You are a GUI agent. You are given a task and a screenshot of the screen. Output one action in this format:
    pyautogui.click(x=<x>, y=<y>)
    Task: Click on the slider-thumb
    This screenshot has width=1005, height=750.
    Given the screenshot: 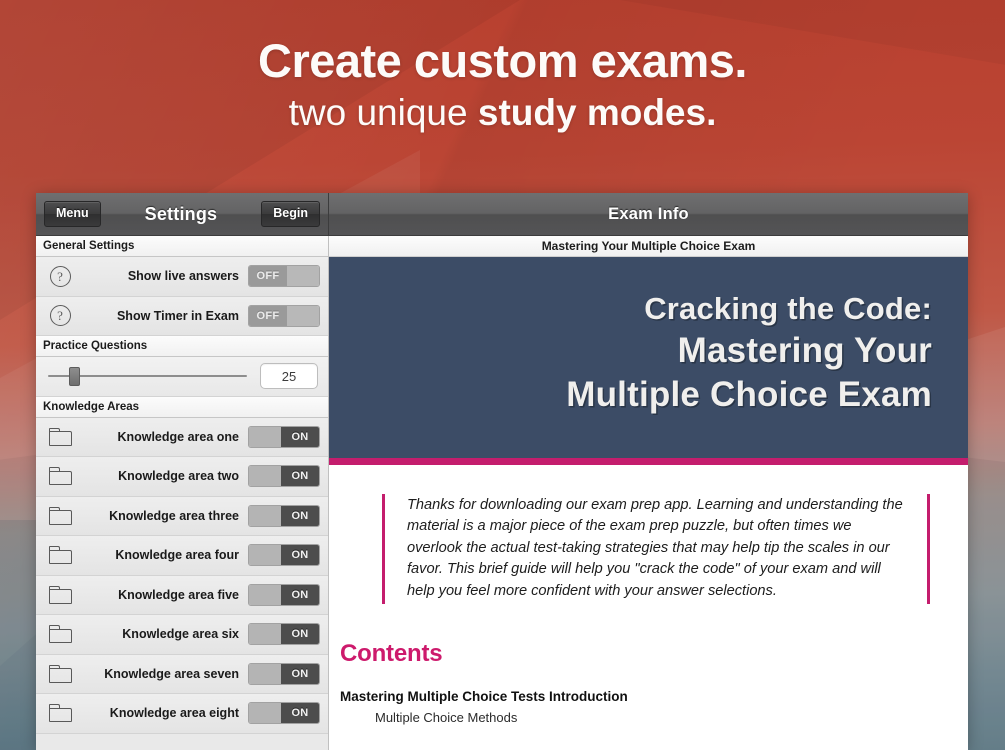 What is the action you would take?
    pyautogui.click(x=74, y=377)
    